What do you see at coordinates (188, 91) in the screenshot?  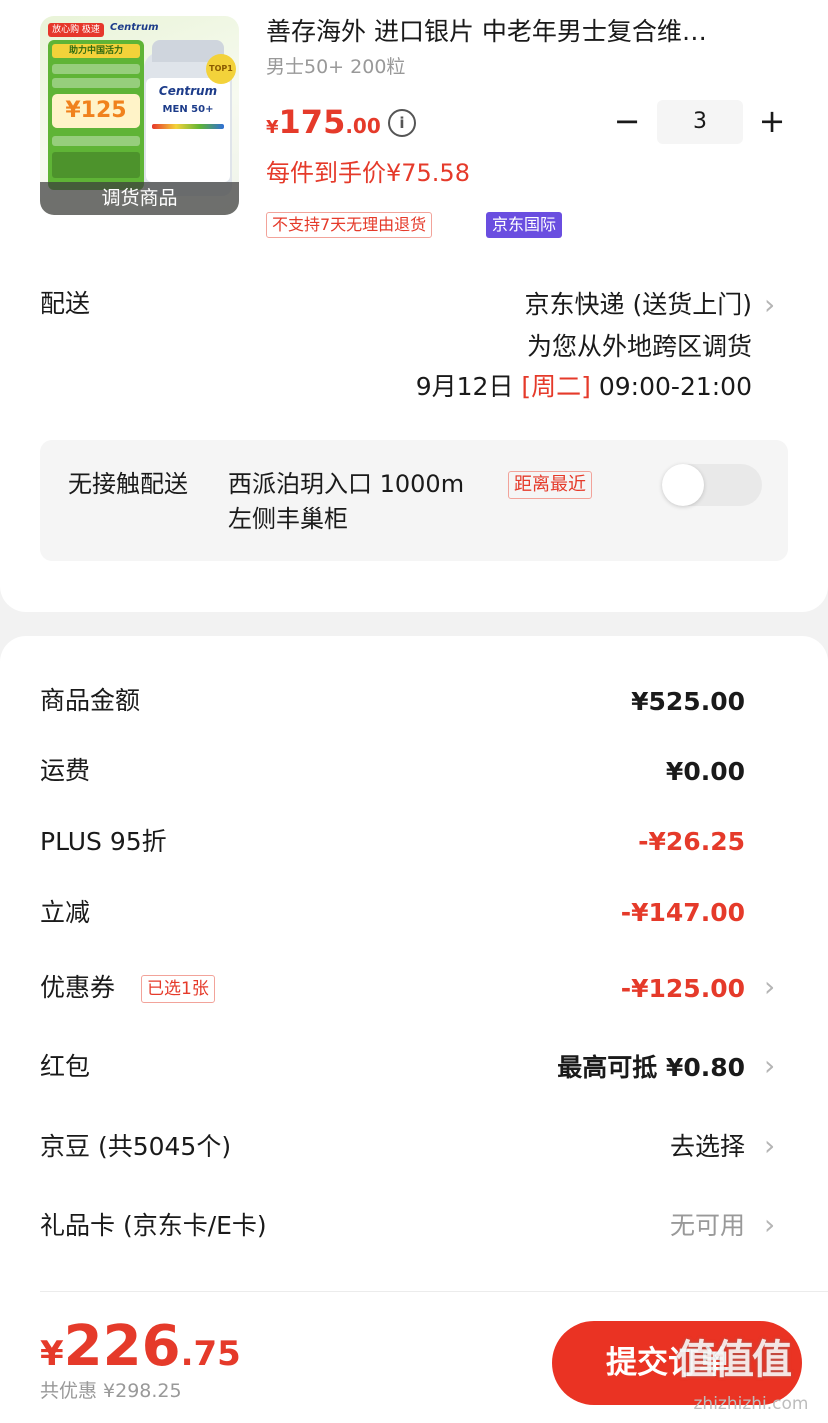 I see `bottle-brand: Centrum` at bounding box center [188, 91].